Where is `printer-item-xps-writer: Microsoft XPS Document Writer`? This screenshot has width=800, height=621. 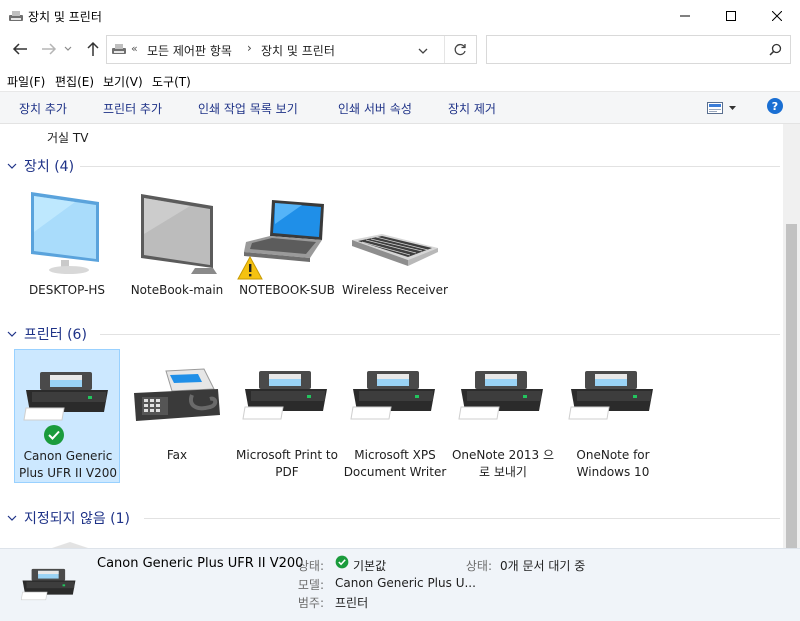
printer-item-xps-writer: Microsoft XPS Document Writer is located at coordinates (395, 424).